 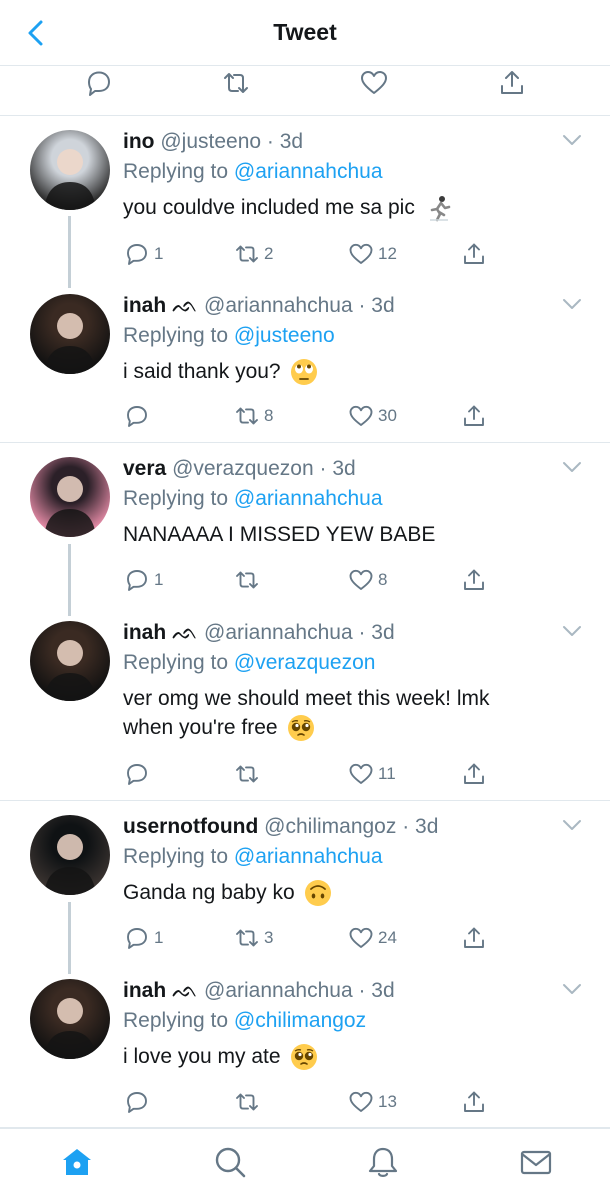 What do you see at coordinates (387, 253) in the screenshot?
I see `like-count: 12` at bounding box center [387, 253].